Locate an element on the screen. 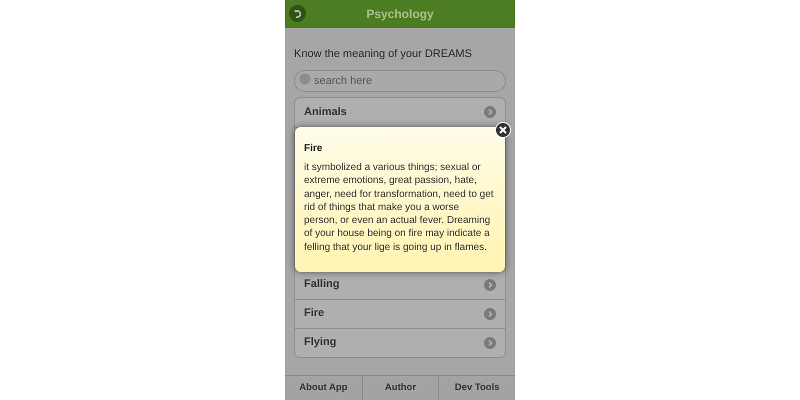  footer-tab: Dev Tools is located at coordinates (476, 388).